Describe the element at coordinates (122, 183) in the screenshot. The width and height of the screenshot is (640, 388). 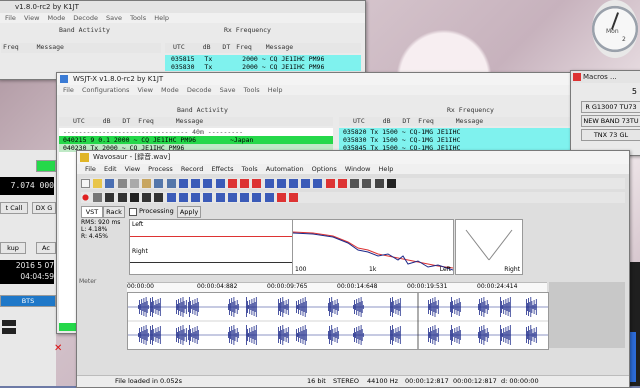
I see `cut-icon` at that location.